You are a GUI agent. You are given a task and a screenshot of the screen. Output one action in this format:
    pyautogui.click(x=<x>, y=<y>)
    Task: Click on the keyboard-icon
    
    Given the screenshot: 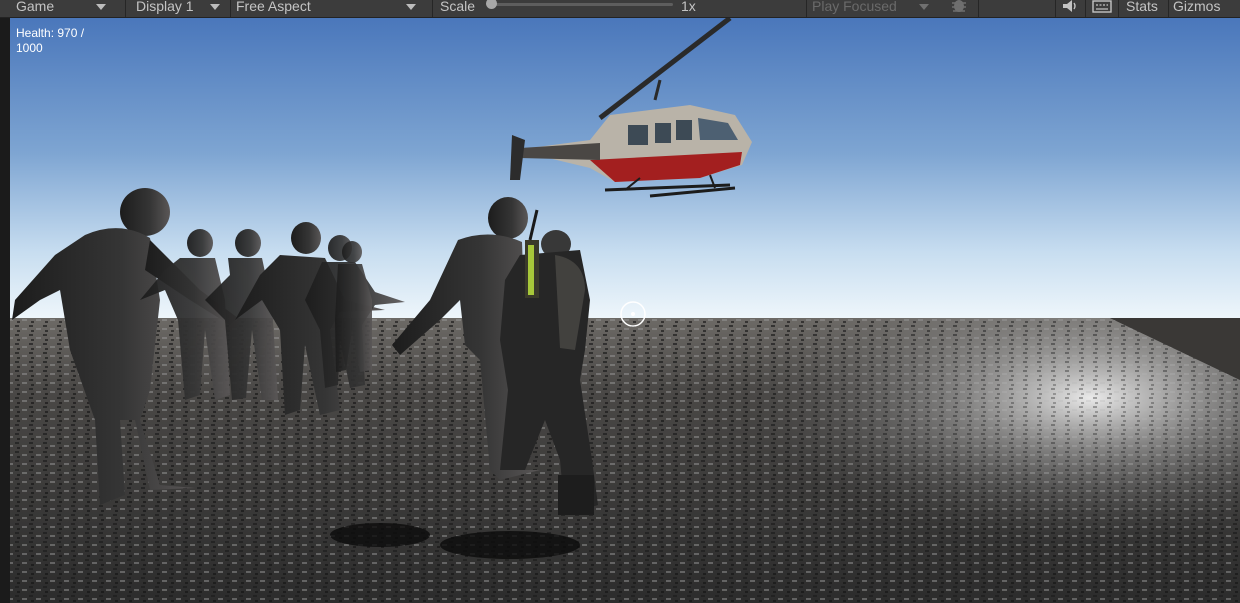 What is the action you would take?
    pyautogui.click(x=1102, y=7)
    